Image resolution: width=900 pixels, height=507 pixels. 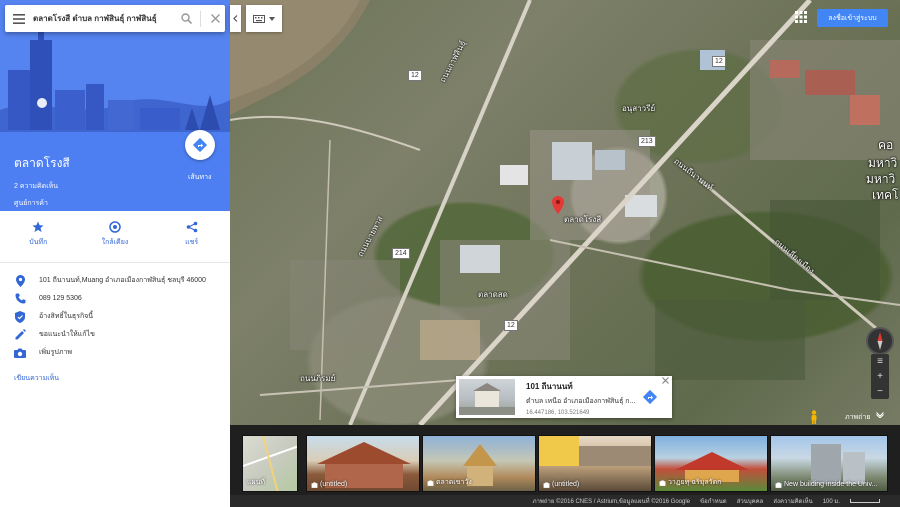 What do you see at coordinates (647, 141) in the screenshot?
I see `route-shield: 213` at bounding box center [647, 141].